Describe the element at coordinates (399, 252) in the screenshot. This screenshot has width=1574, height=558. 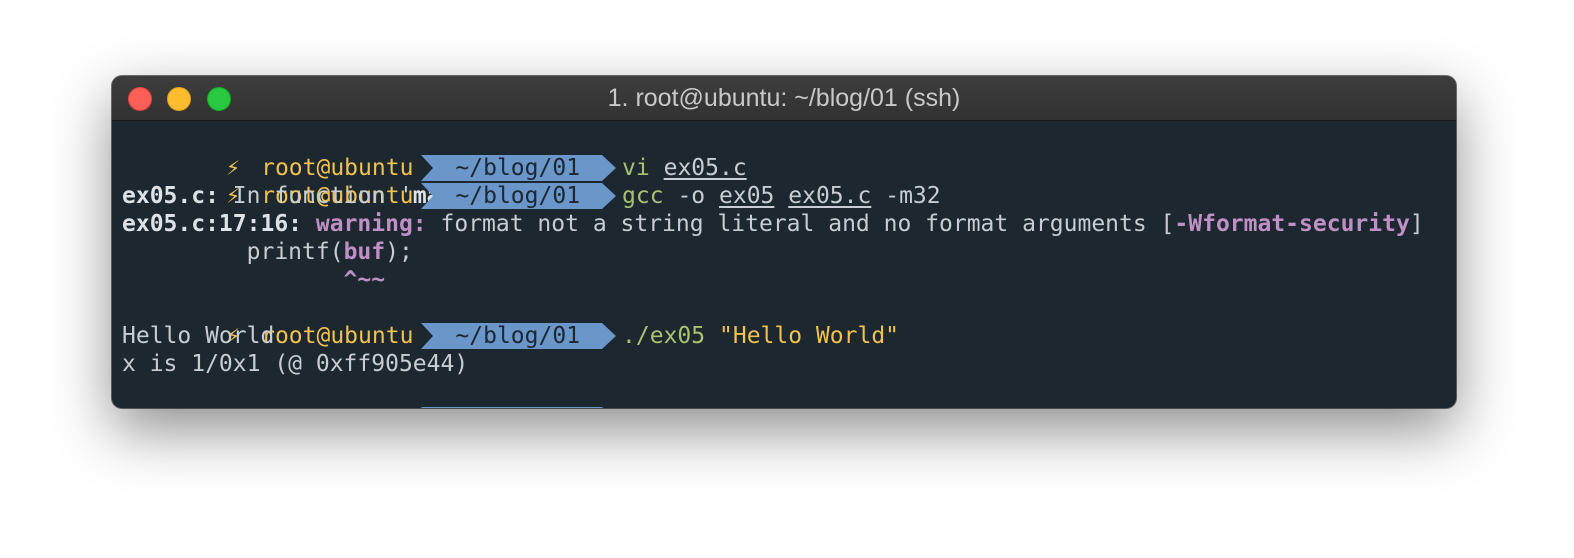
I see `source-code: );` at that location.